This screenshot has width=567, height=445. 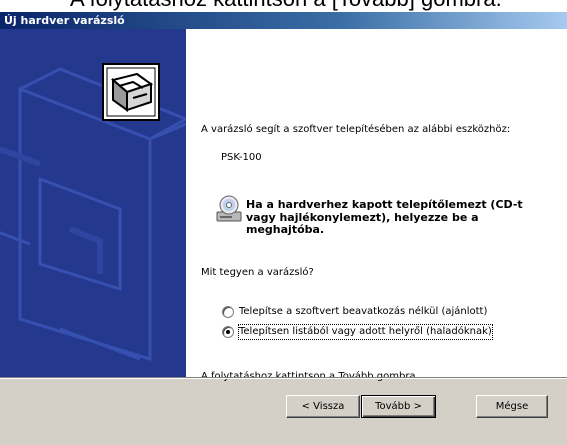 What do you see at coordinates (398, 406) in the screenshot?
I see `next-button: Tovább >` at bounding box center [398, 406].